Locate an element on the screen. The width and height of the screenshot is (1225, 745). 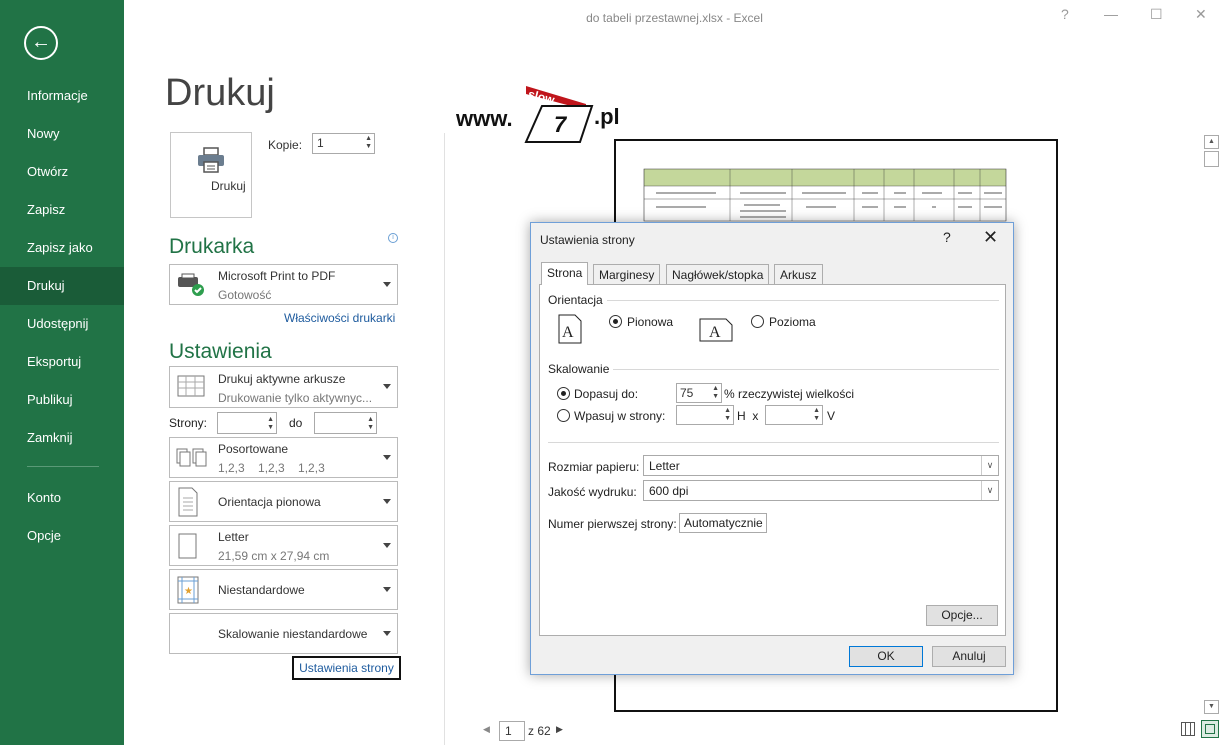
tab-naglowek-stopka: Nagłówek/stopka is located at coordinates (718, 274).